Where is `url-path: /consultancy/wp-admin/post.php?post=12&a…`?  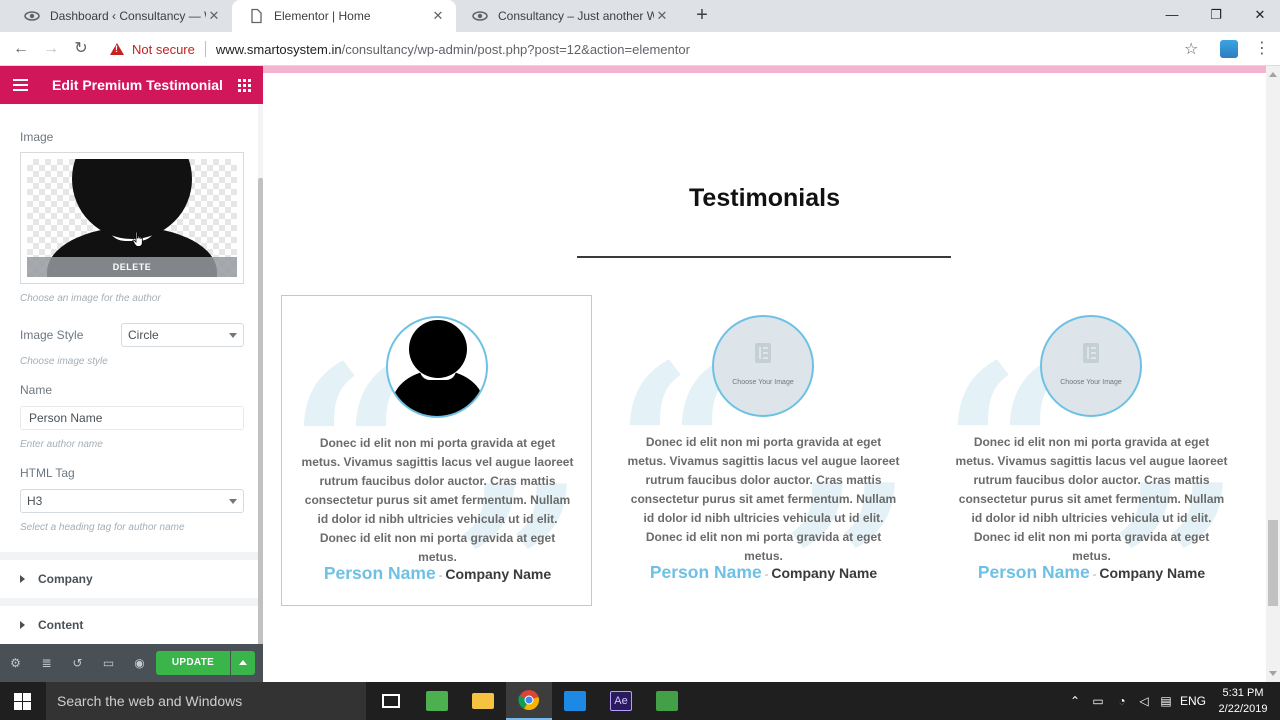
url-path: /consultancy/wp-admin/post.php?post=12&a… is located at coordinates (515, 49).